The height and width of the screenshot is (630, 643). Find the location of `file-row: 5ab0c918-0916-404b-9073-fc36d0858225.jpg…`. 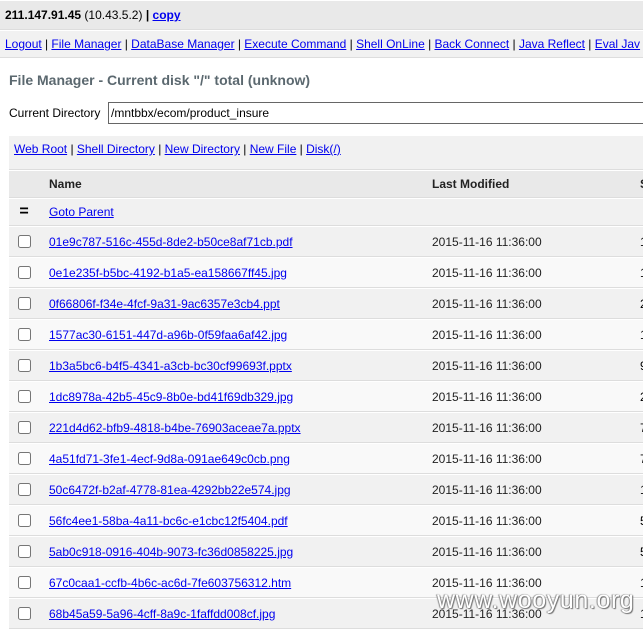

file-row: 5ab0c918-0916-404b-9073-fc36d0858225.jpg… is located at coordinates (326, 551).